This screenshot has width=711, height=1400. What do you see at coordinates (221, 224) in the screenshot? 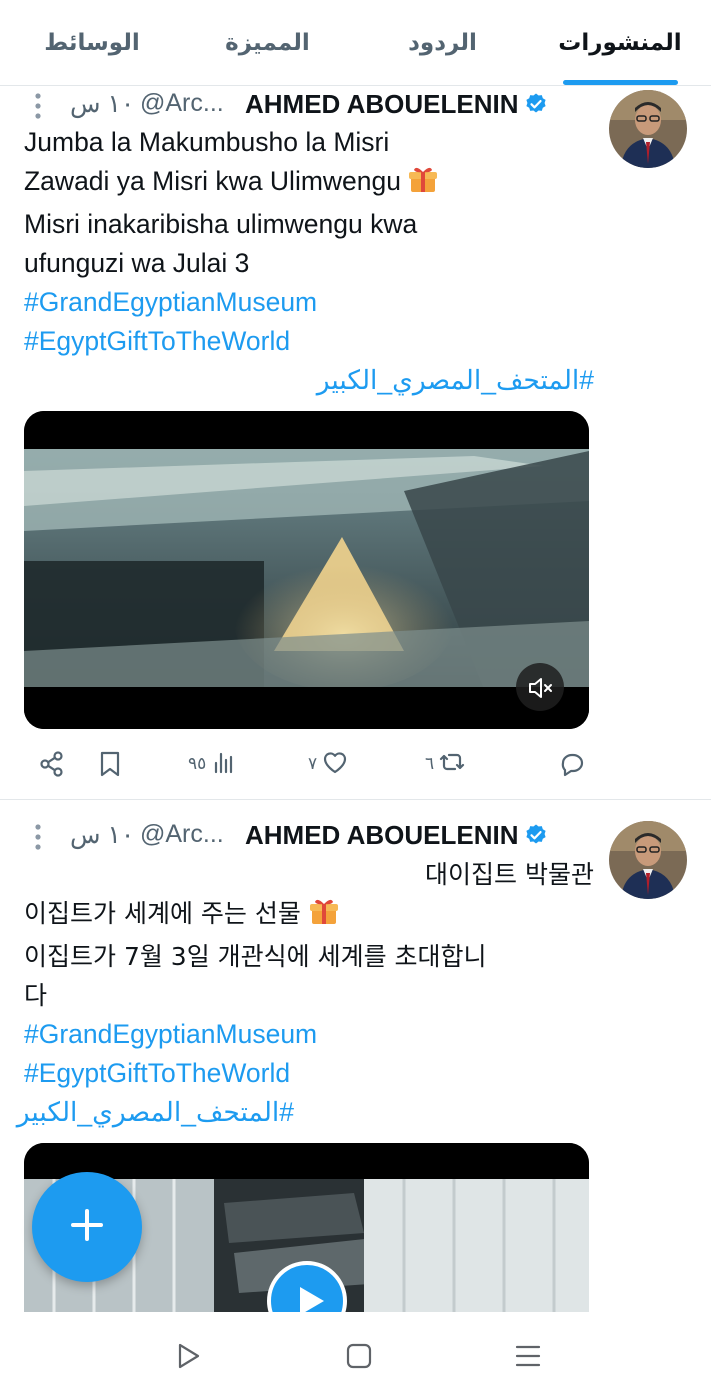
I see `tweet-line: Misri inakaribisha ulimwengu kwa` at bounding box center [221, 224].